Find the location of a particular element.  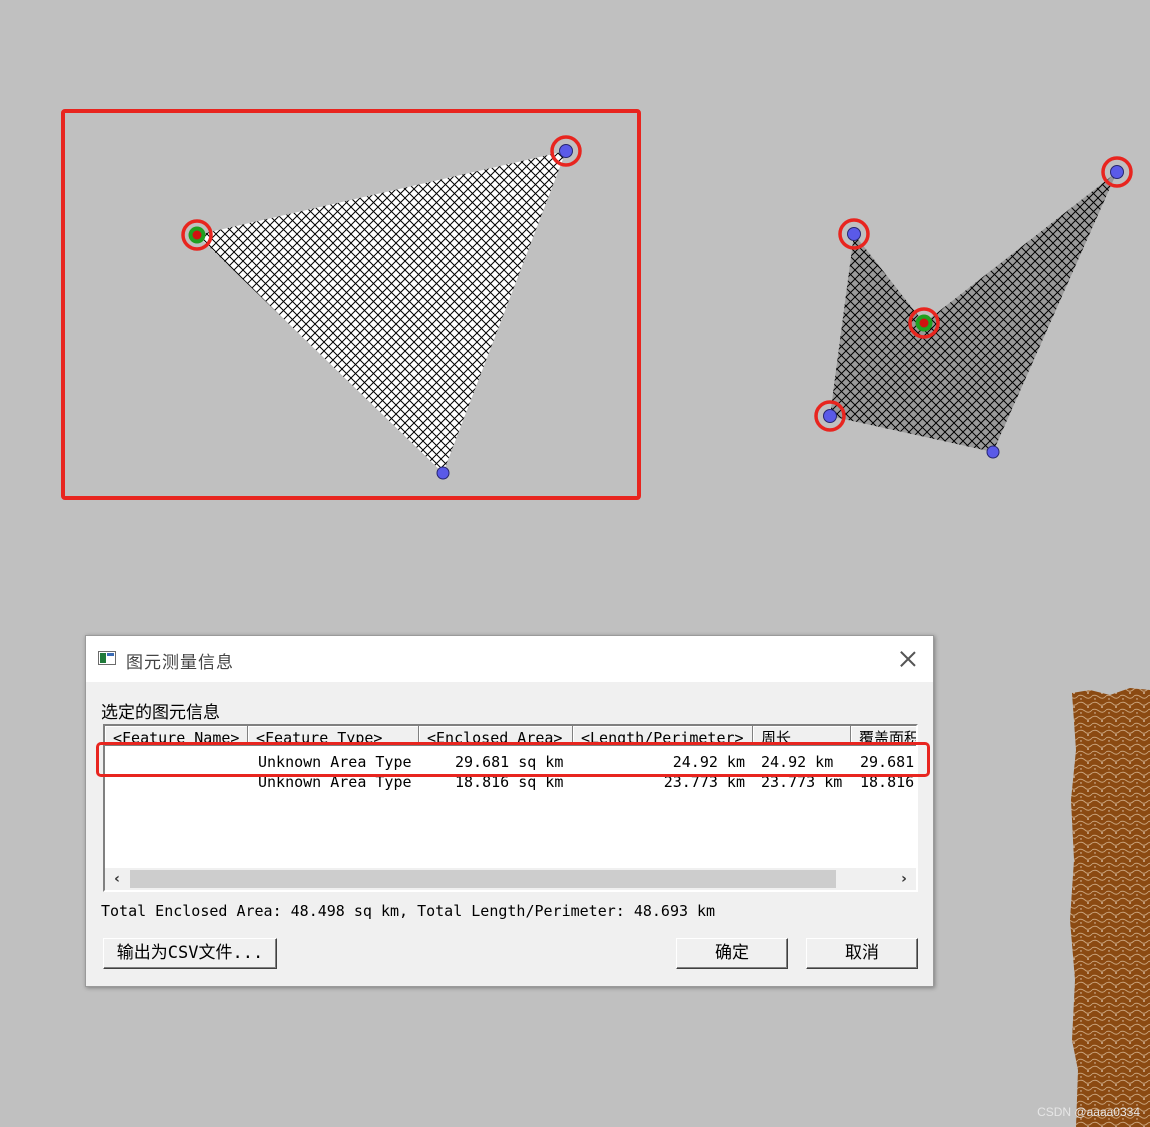

scrollbar-thumb is located at coordinates (483, 879).